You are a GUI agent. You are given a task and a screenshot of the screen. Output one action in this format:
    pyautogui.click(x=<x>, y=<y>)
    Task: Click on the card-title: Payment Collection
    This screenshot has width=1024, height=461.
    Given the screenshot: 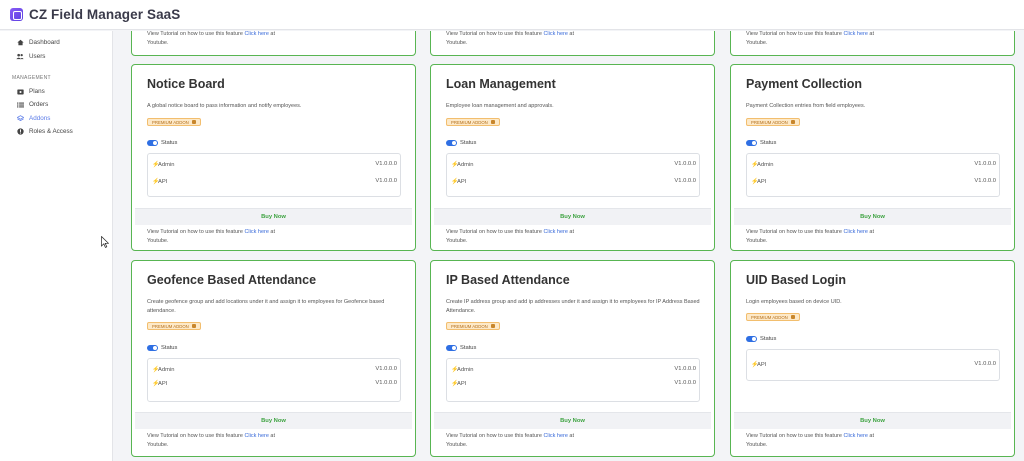 What is the action you would take?
    pyautogui.click(x=804, y=84)
    